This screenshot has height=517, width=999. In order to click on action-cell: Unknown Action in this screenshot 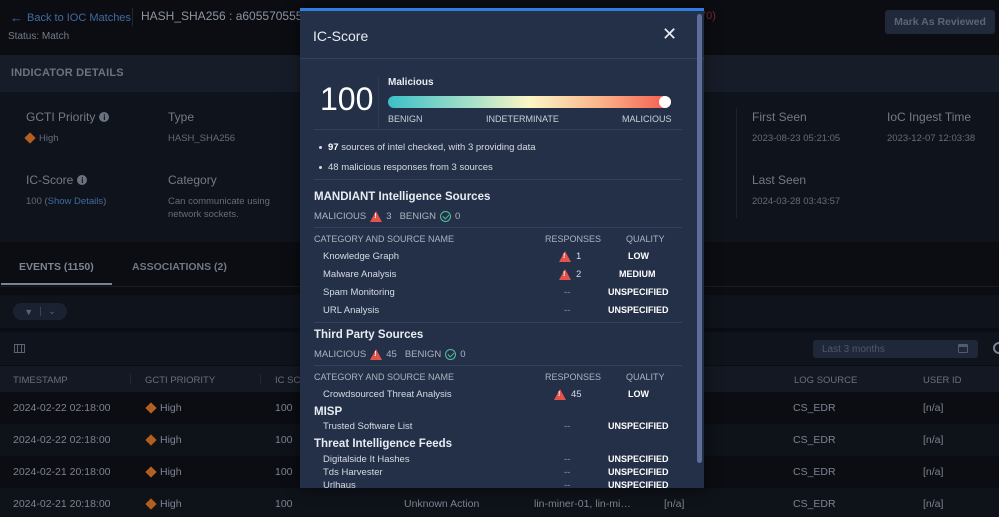, I will do `click(442, 504)`.